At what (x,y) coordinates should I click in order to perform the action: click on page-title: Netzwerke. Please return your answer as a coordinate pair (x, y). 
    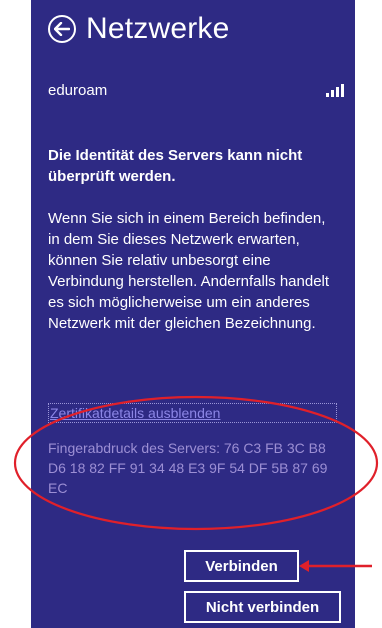
    Looking at the image, I should click on (158, 28).